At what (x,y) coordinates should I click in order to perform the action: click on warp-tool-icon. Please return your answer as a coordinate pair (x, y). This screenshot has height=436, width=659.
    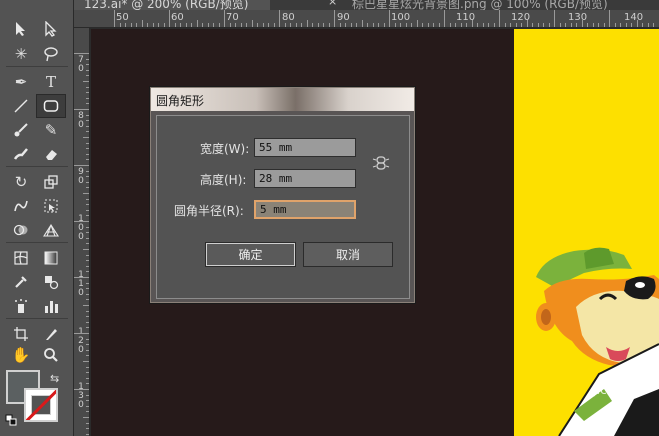
    Looking at the image, I should click on (21, 206).